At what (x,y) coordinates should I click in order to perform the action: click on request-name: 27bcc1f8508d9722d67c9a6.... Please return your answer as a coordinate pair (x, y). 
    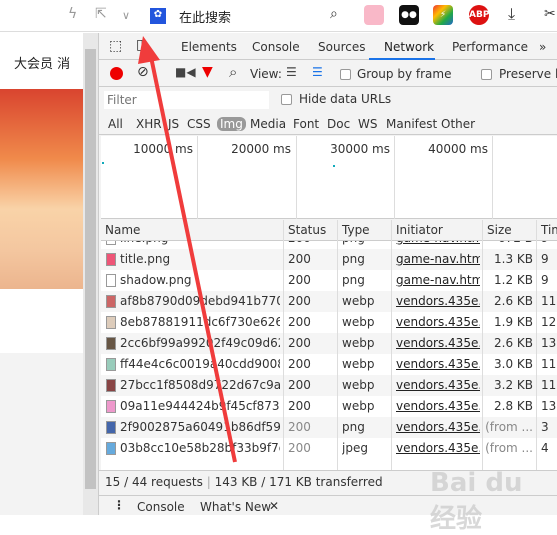
    Looking at the image, I should click on (200, 385).